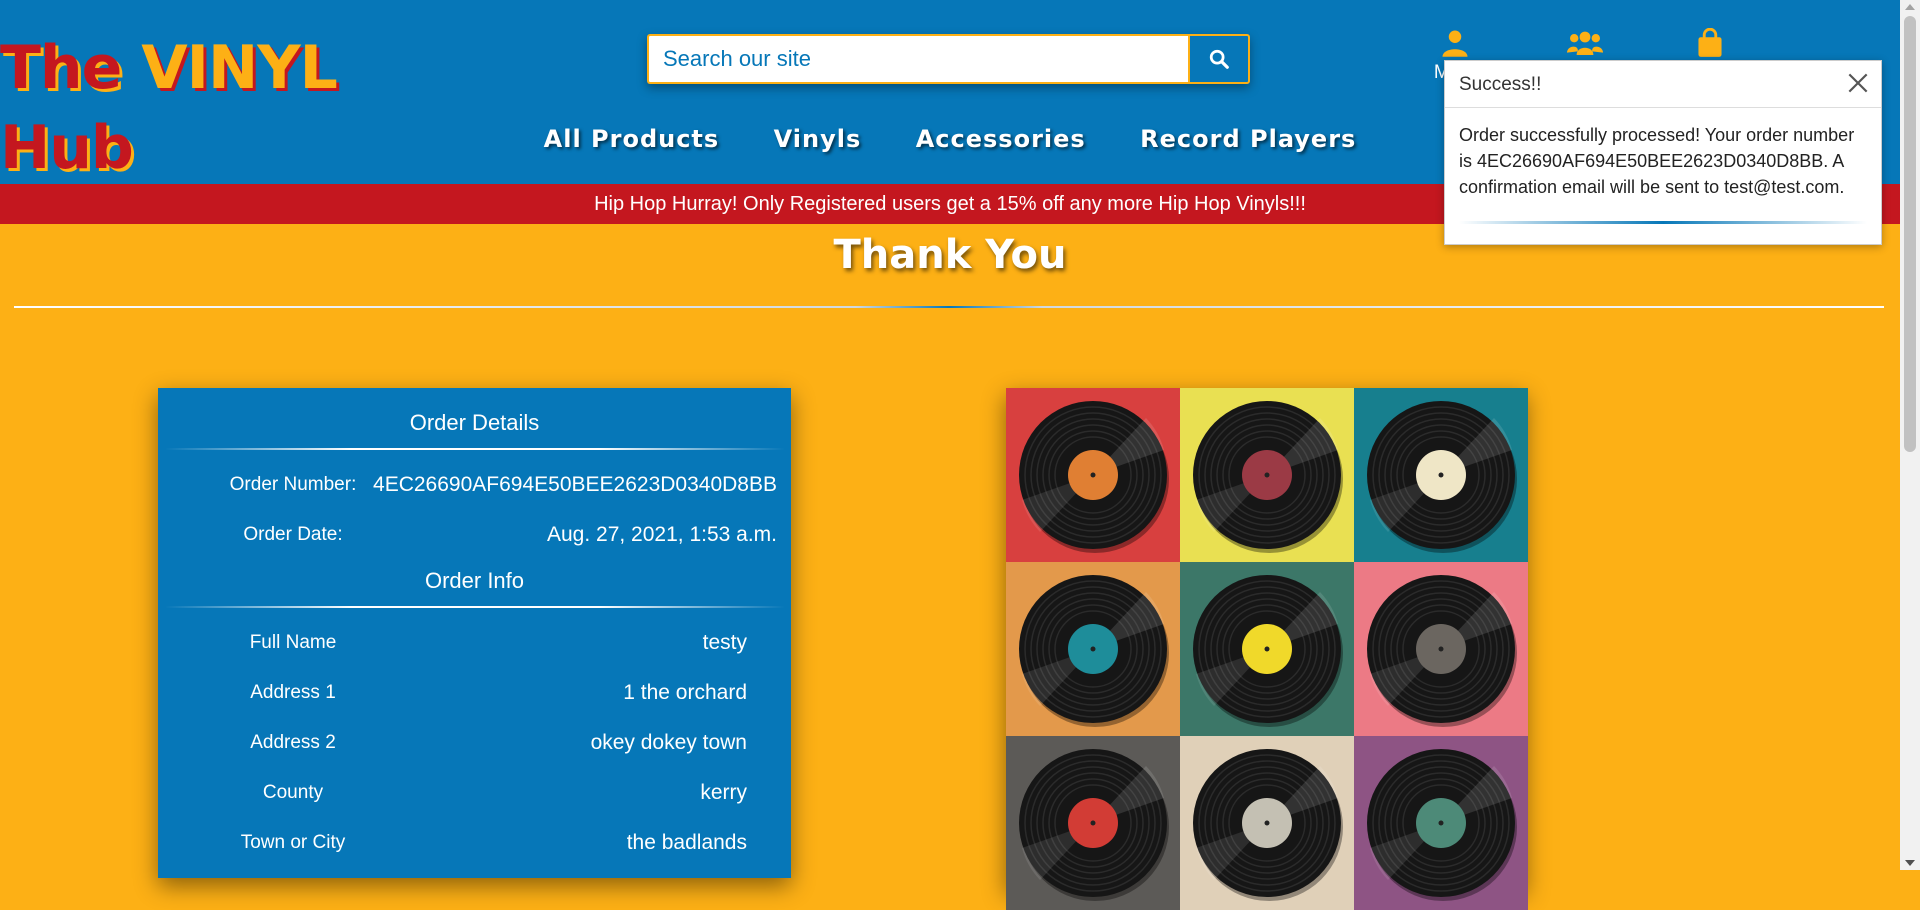 The height and width of the screenshot is (910, 1920). I want to click on row-label: Full Name, so click(293, 642).